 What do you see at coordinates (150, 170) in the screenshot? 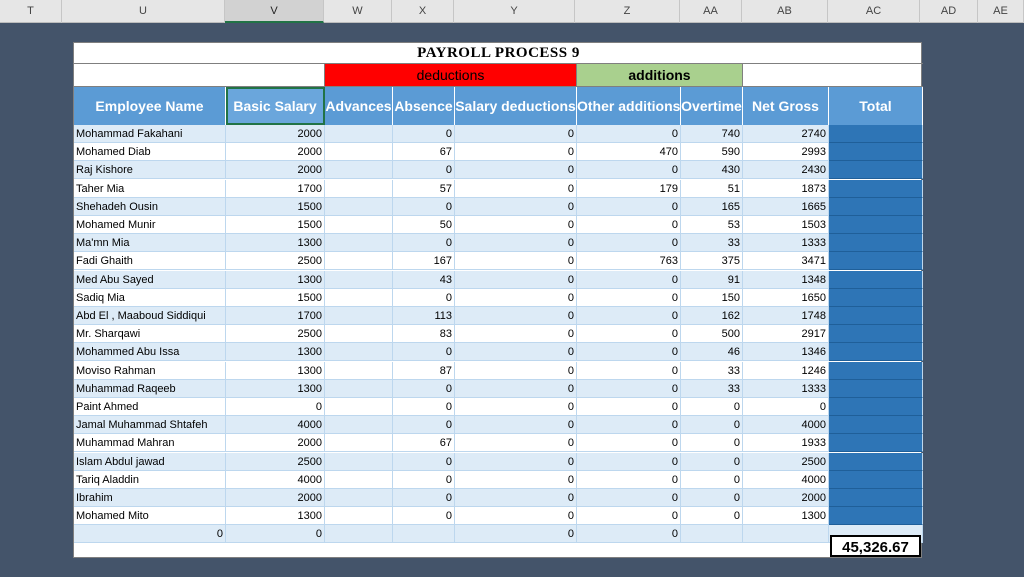
I see `cell-employee-name: Raj Kishore` at bounding box center [150, 170].